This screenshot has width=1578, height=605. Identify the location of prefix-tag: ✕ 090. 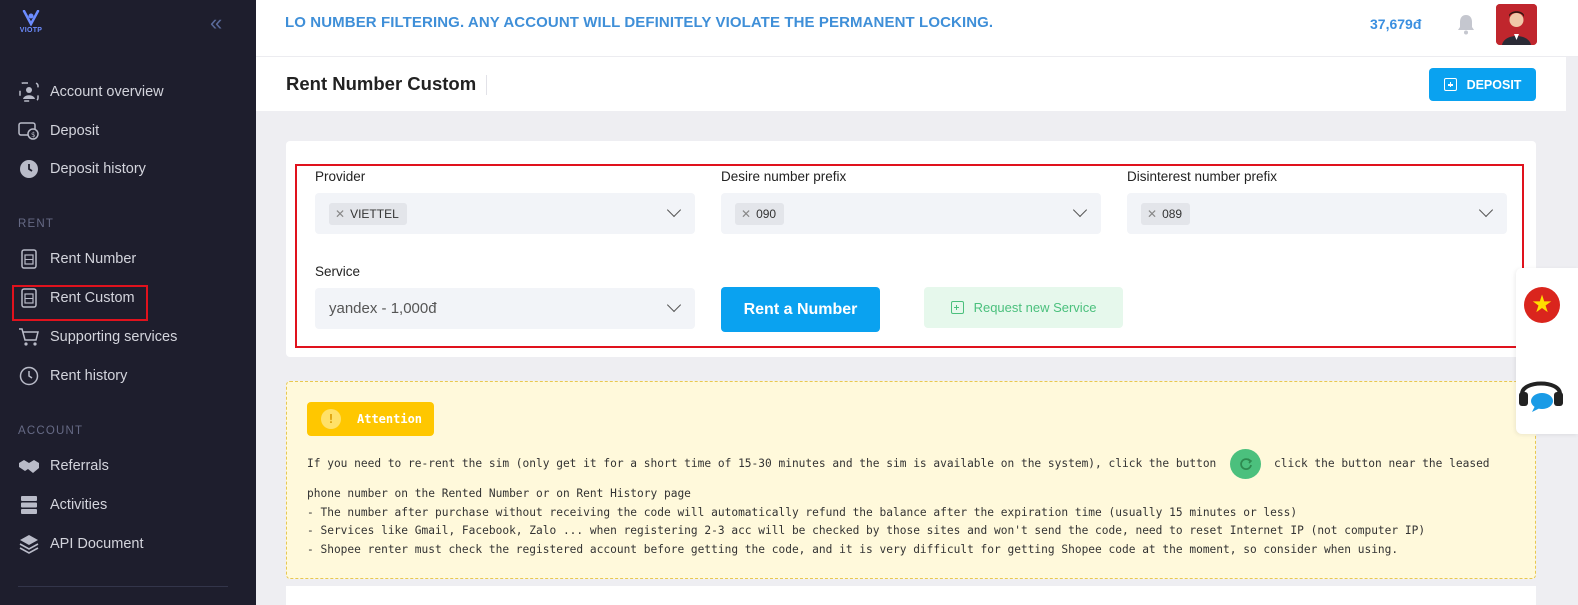
(760, 214).